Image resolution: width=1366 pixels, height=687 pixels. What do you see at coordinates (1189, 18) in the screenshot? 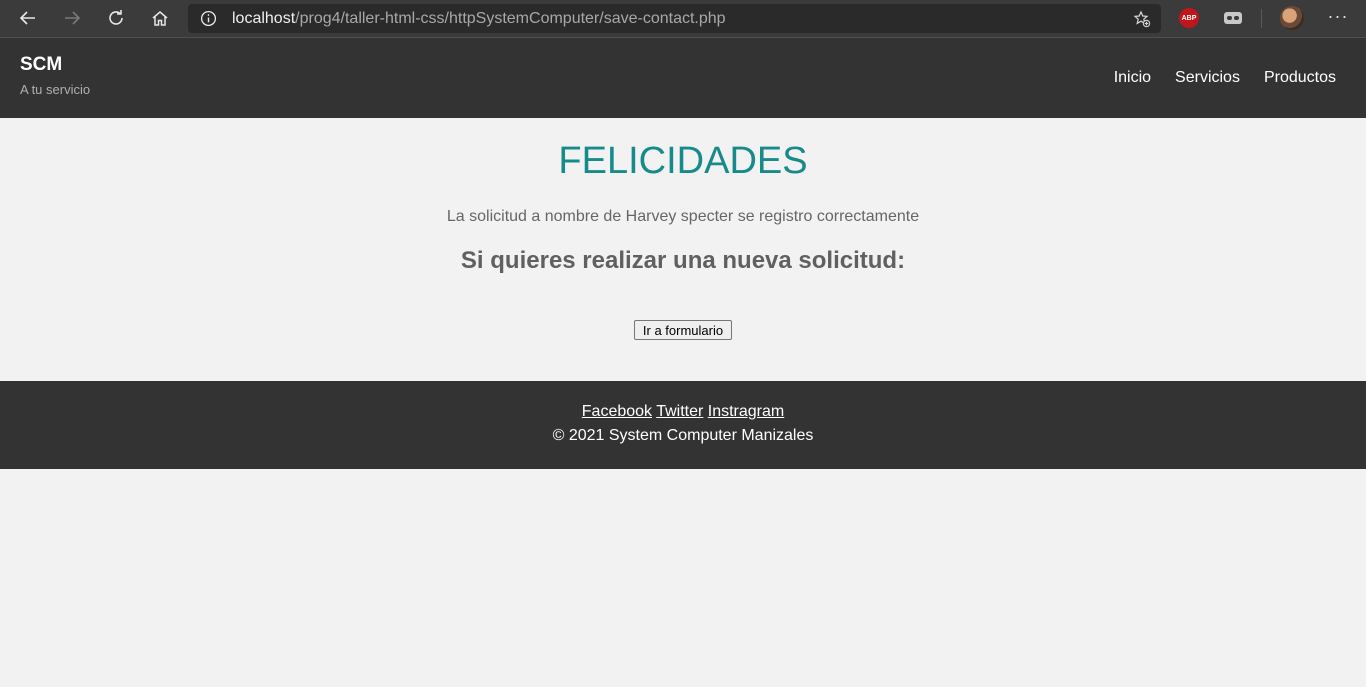
I see `adblock-extension-icon: ABP` at bounding box center [1189, 18].